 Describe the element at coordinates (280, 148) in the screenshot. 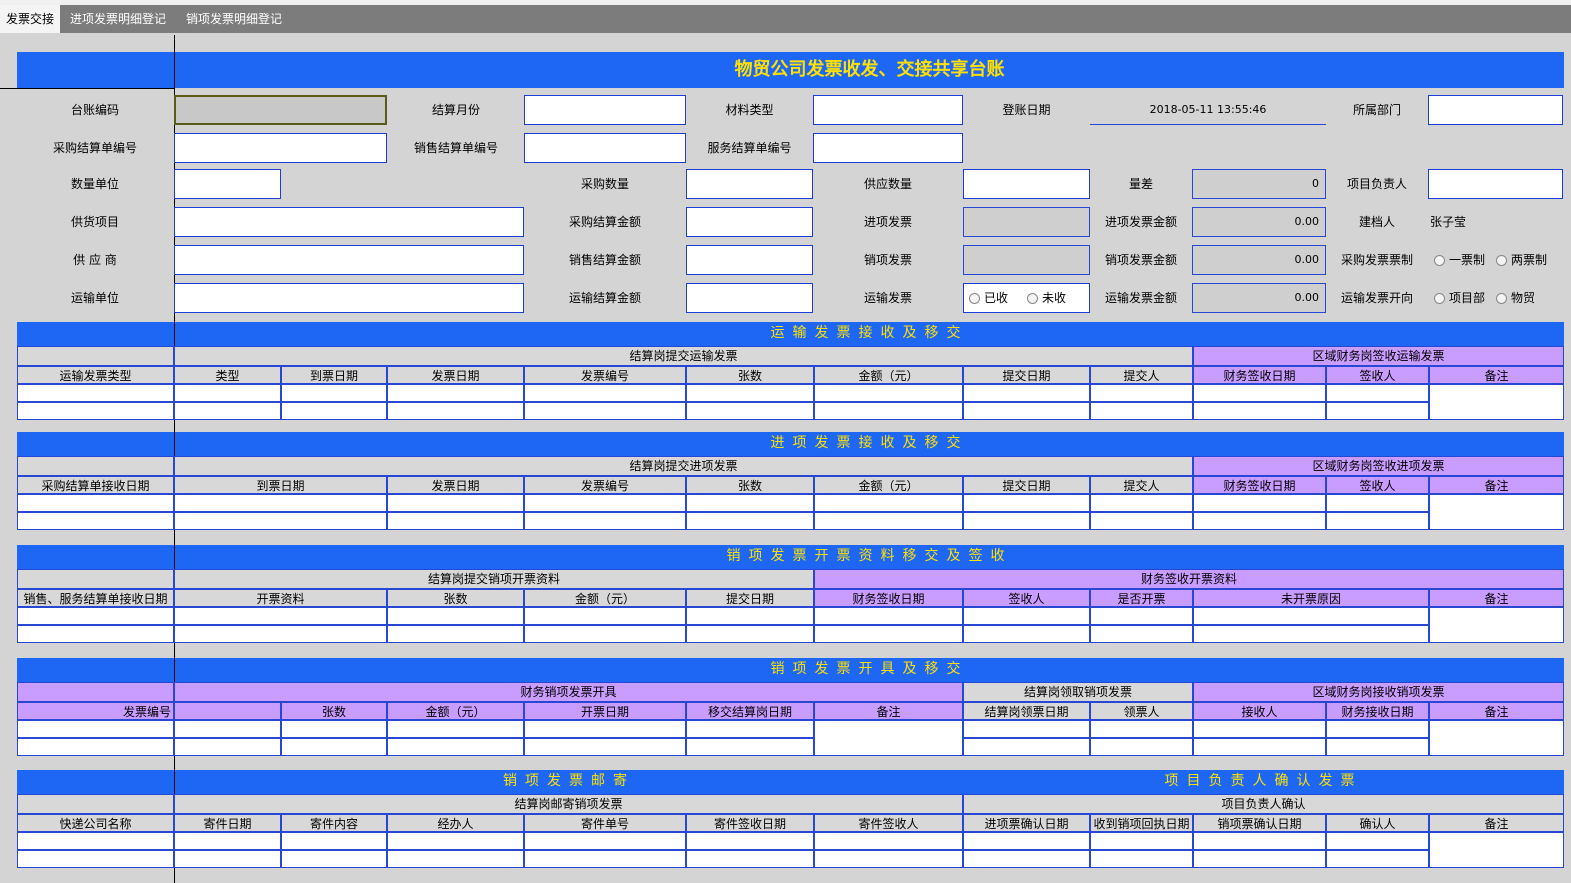

I see `purchase-settle-no-input` at that location.